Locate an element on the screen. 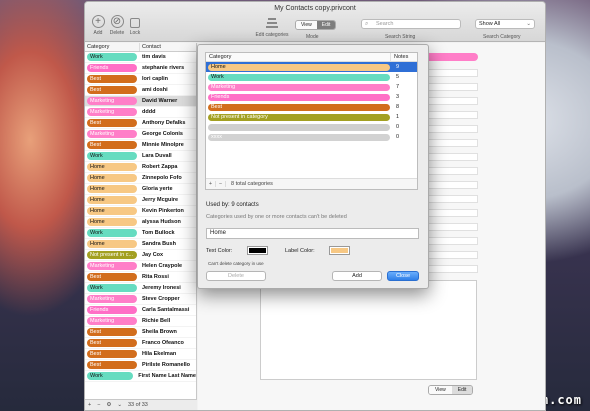 Image resolution: width=590 pixels, height=411 pixels. lock-button: Lock is located at coordinates (135, 25).